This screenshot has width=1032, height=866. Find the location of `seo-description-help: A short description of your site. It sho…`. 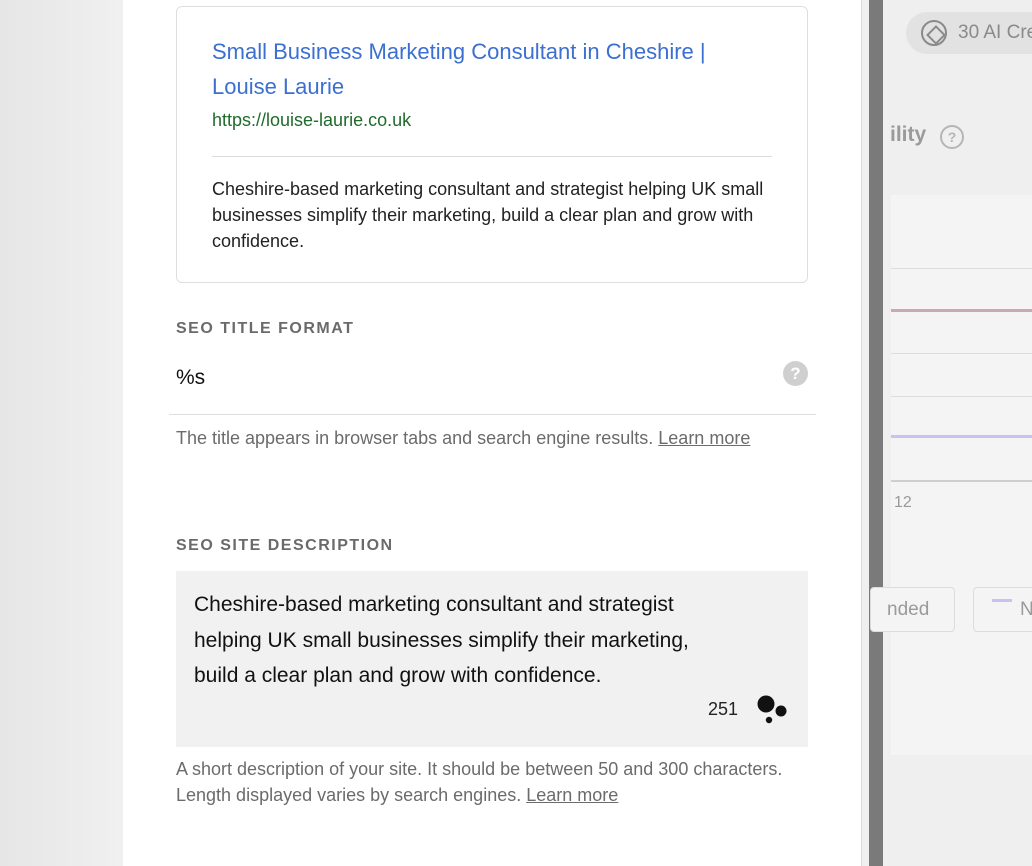

seo-description-help: A short description of your site. It sho… is located at coordinates (491, 782).